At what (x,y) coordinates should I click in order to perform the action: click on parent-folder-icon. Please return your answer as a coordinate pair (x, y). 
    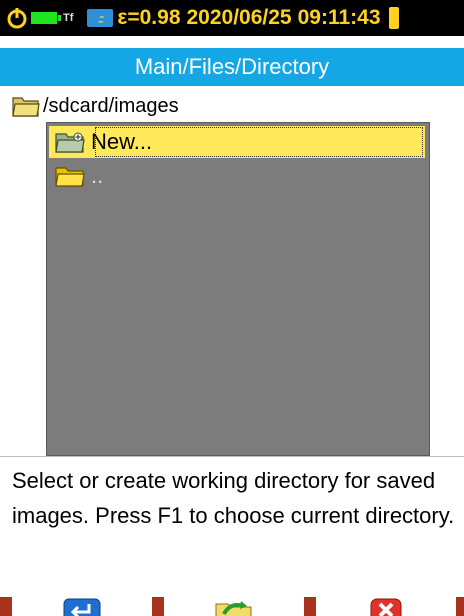
    Looking at the image, I should click on (70, 177).